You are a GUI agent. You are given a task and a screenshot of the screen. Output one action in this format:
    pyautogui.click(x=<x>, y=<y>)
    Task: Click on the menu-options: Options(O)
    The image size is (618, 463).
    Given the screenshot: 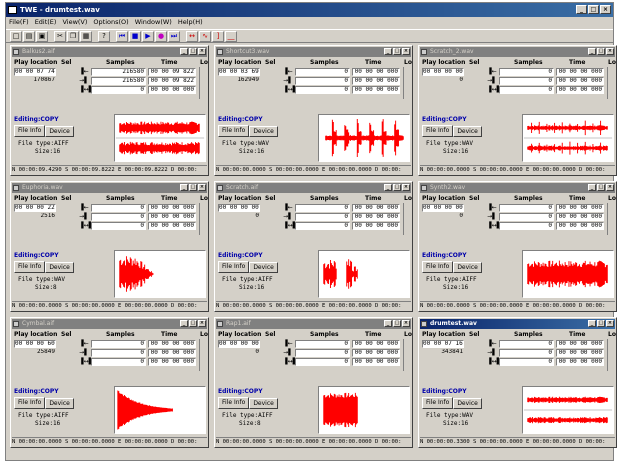 What is the action you would take?
    pyautogui.click(x=110, y=22)
    